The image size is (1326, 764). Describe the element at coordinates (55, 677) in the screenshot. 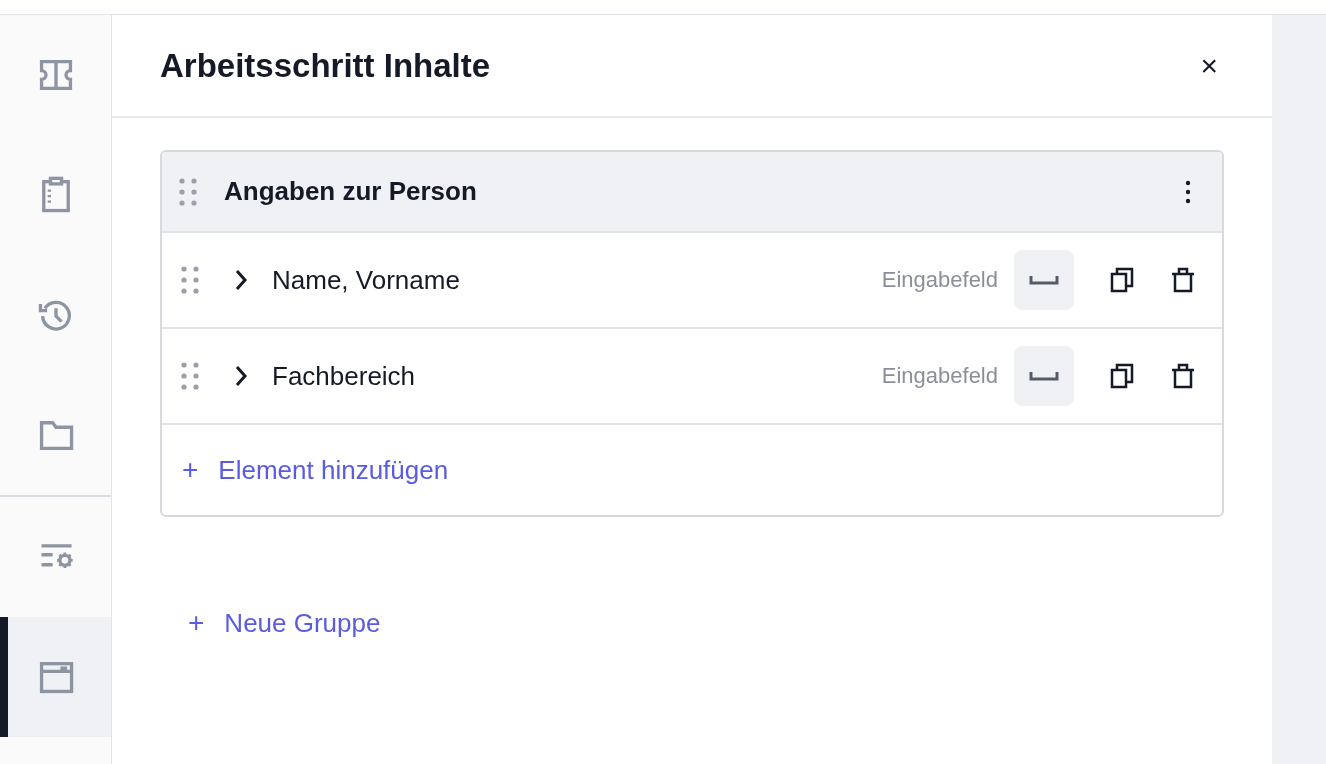

I see `sidebar-item` at that location.